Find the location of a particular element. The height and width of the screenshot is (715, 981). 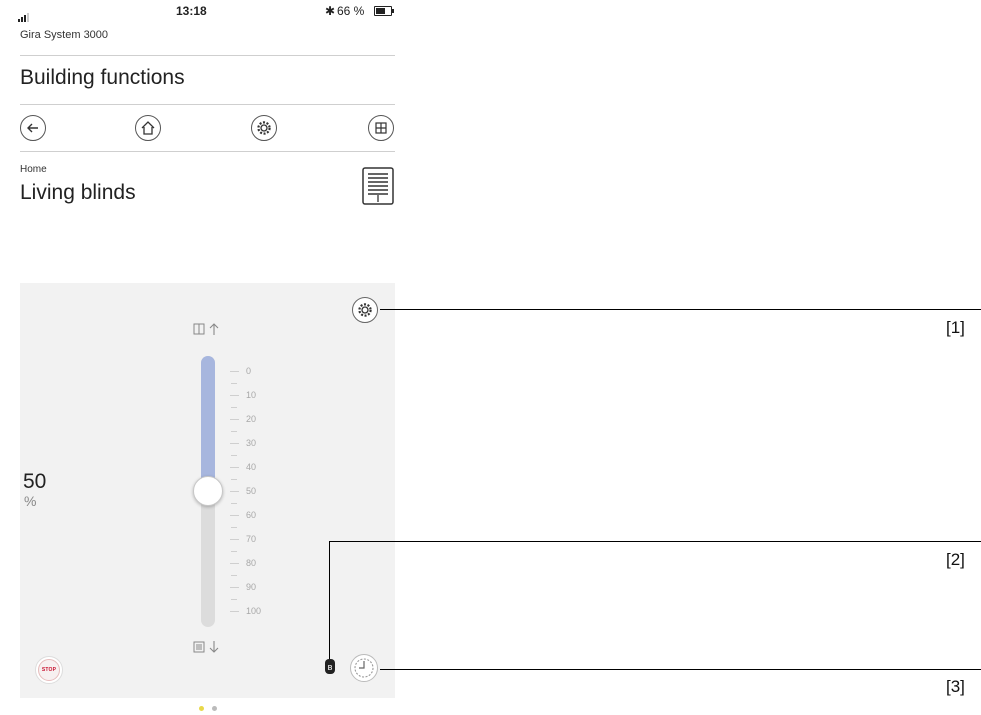

scale-label: 70 is located at coordinates (251, 539).